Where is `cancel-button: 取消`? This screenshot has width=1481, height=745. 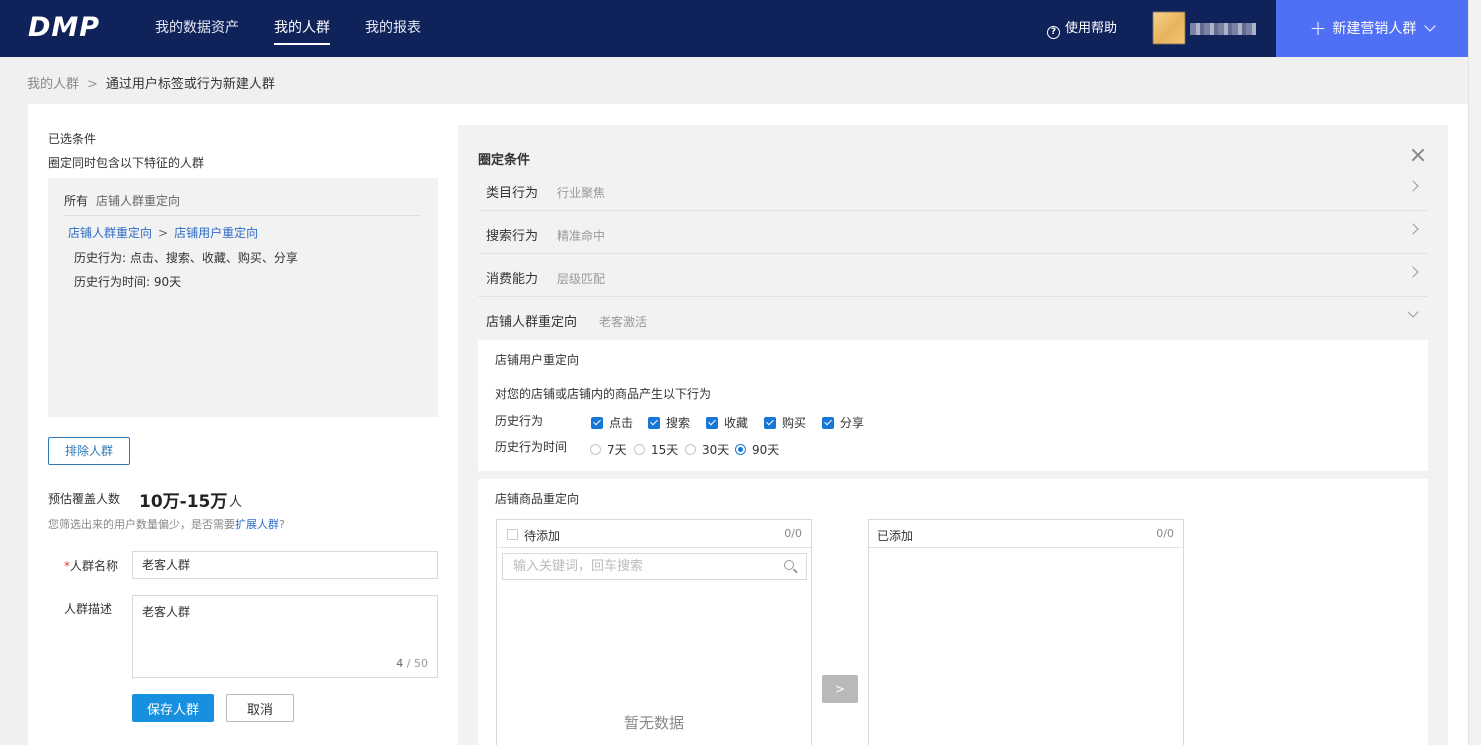 cancel-button: 取消 is located at coordinates (260, 708).